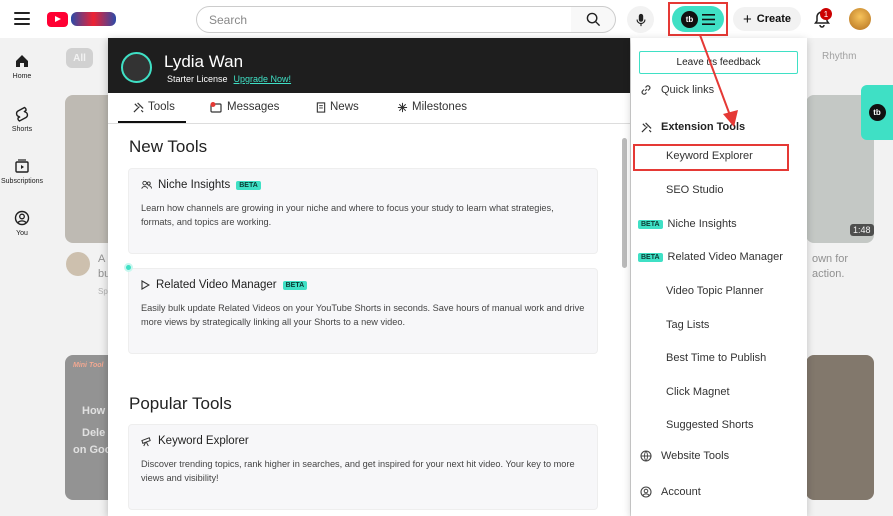 Image resolution: width=893 pixels, height=516 pixels. Describe the element at coordinates (168, 146) in the screenshot. I see `new-tools-heading: New Tools` at that location.